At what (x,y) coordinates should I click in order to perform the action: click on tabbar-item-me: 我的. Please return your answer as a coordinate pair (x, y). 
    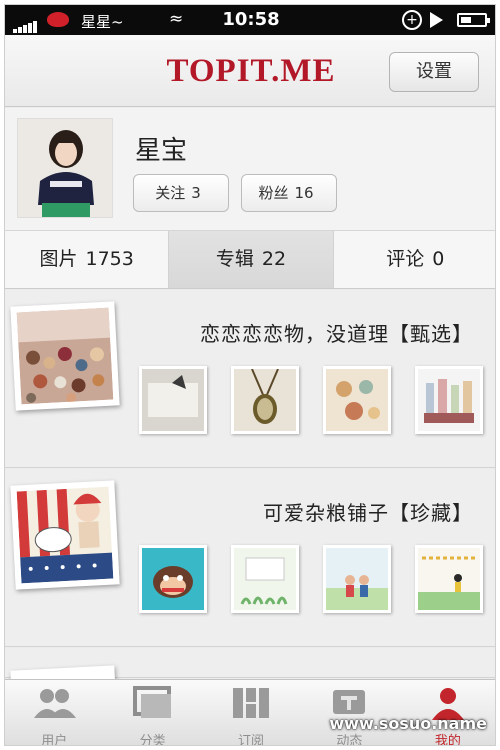
    Looking at the image, I should click on (447, 712).